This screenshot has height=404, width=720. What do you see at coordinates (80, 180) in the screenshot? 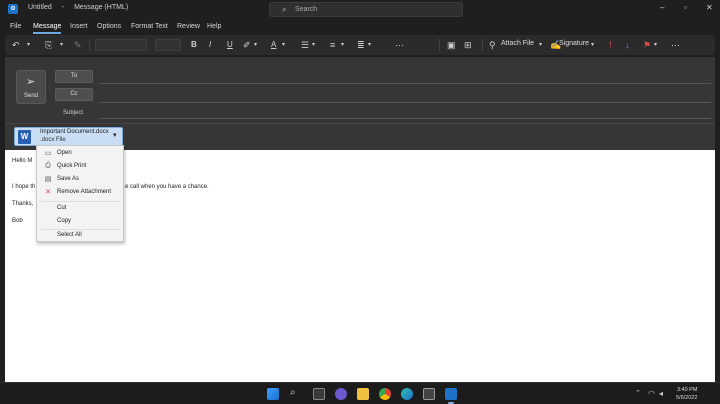
I see `menu-item-save-as: ▤ Save As` at bounding box center [80, 180].